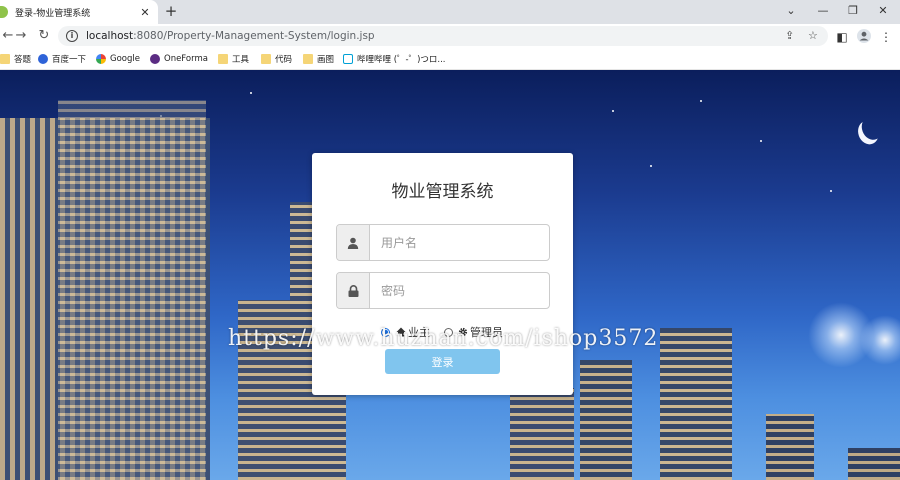 The height and width of the screenshot is (480, 900). What do you see at coordinates (463, 332) in the screenshot?
I see `gear-icon` at bounding box center [463, 332].